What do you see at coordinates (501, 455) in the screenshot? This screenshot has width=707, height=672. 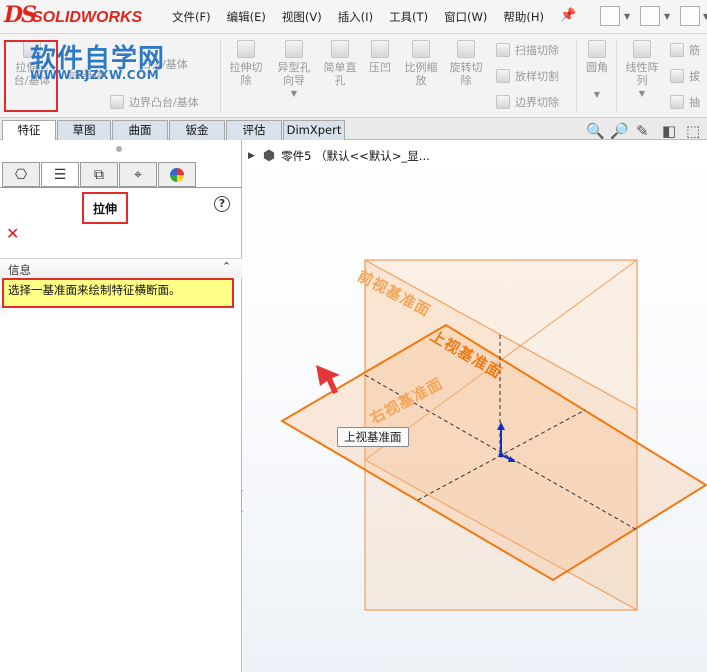 I see `origin-point` at bounding box center [501, 455].